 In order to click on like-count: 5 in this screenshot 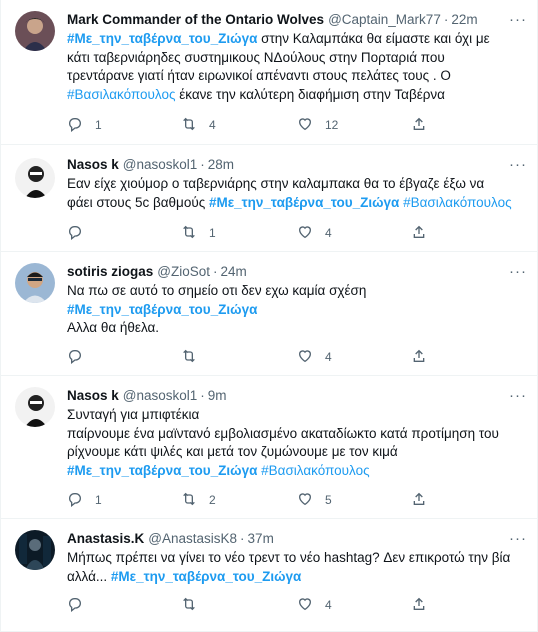, I will do `click(328, 500)`.